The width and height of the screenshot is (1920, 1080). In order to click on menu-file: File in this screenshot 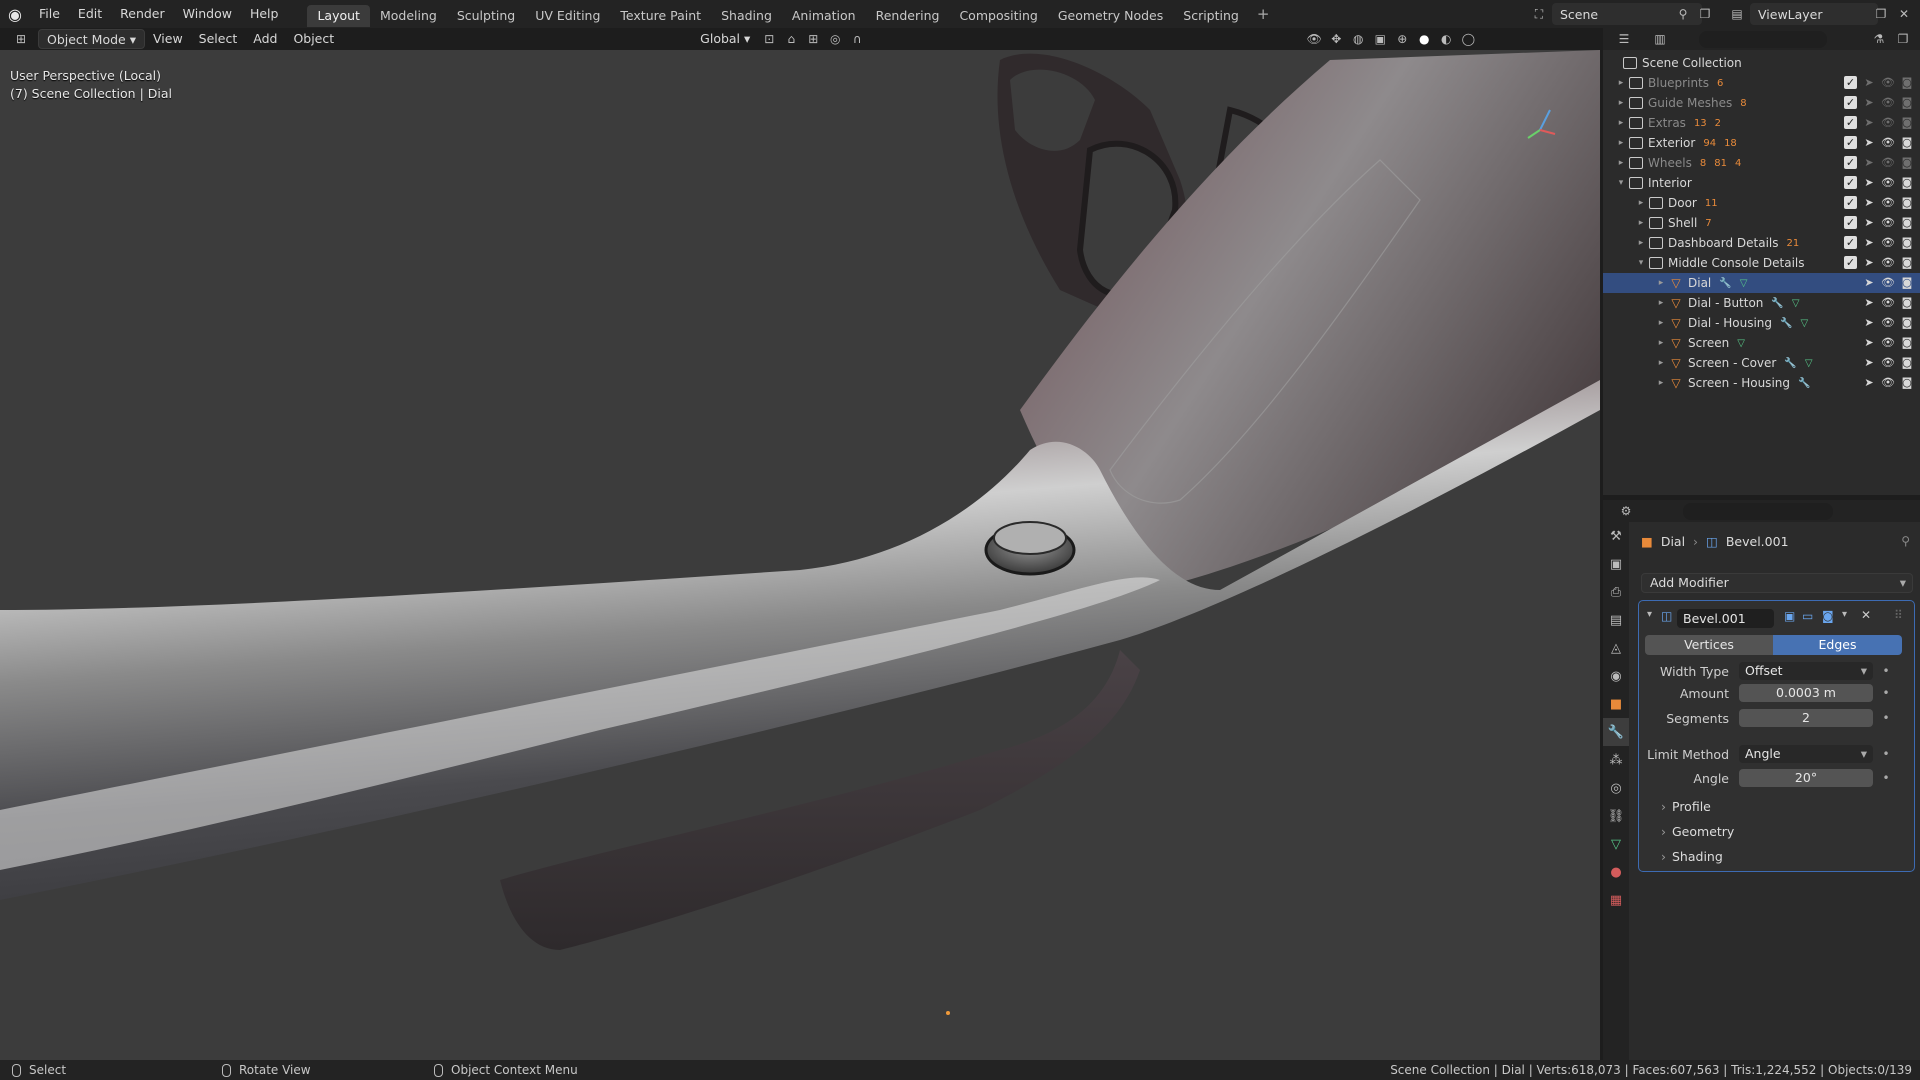, I will do `click(49, 14)`.